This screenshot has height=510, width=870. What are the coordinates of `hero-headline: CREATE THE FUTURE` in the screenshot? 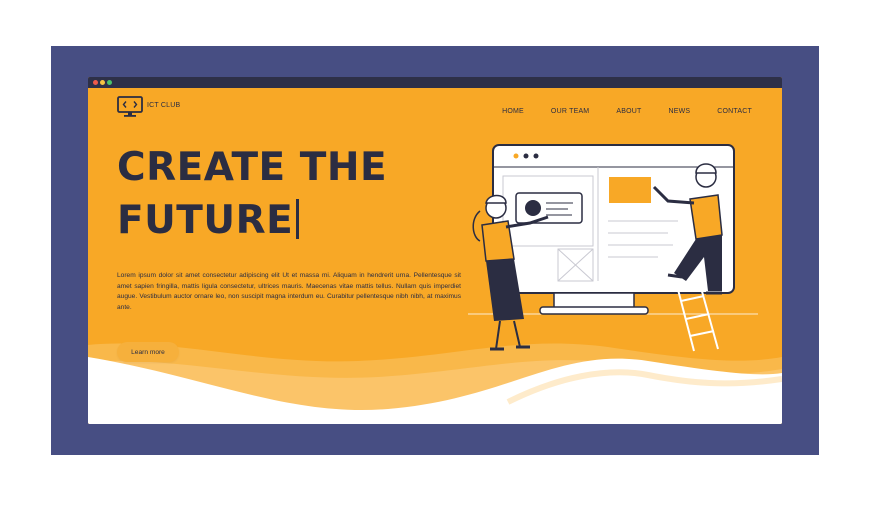 It's located at (297, 194).